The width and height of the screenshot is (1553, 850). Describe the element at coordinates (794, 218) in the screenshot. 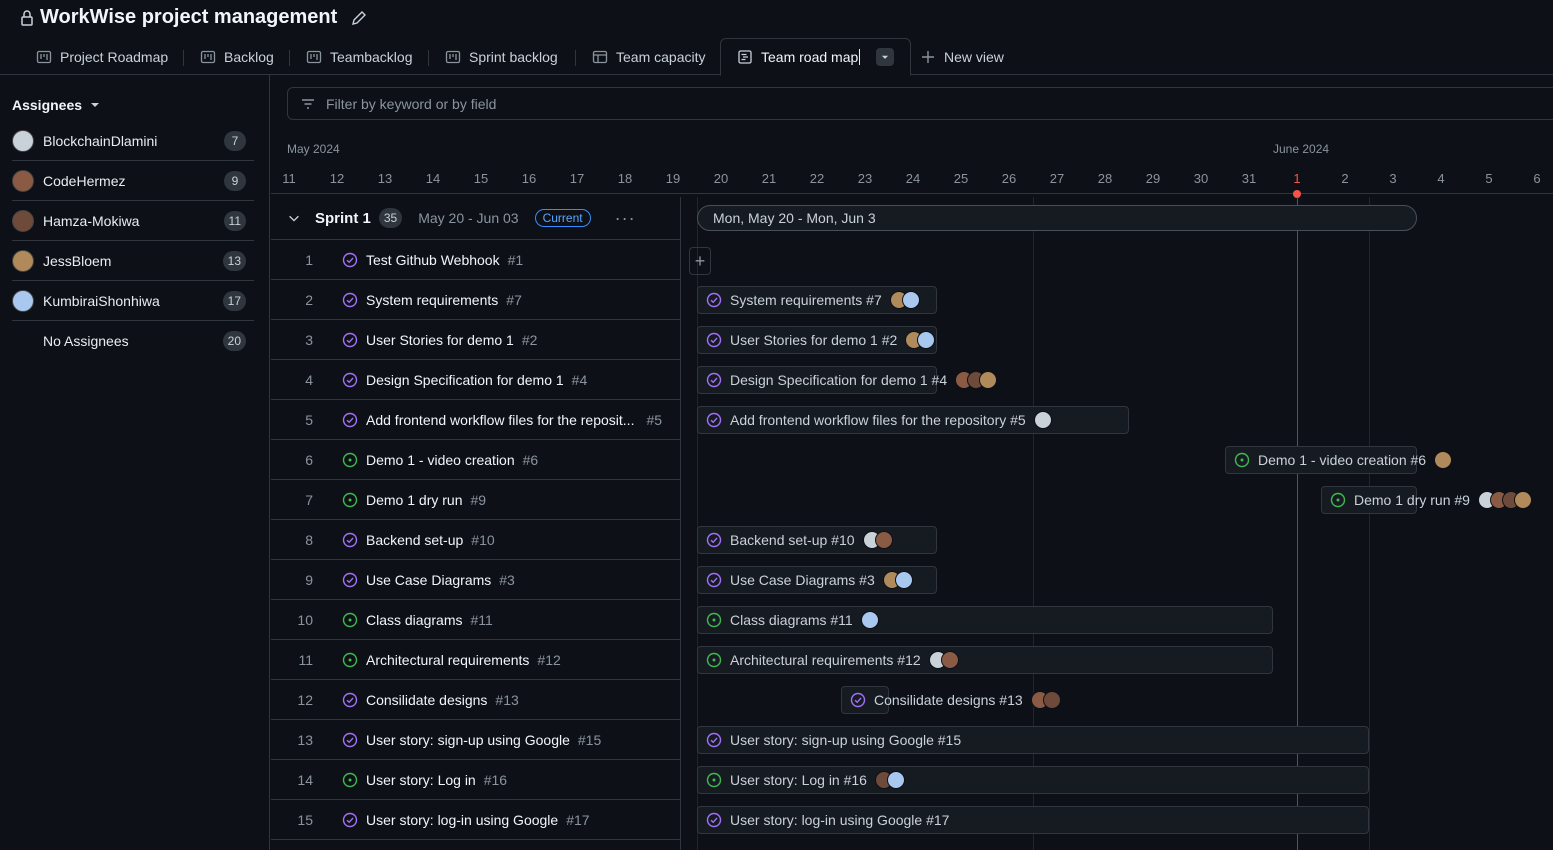

I see `sprint-range-label: Mon, May 20 - Mon, Jun 3` at that location.